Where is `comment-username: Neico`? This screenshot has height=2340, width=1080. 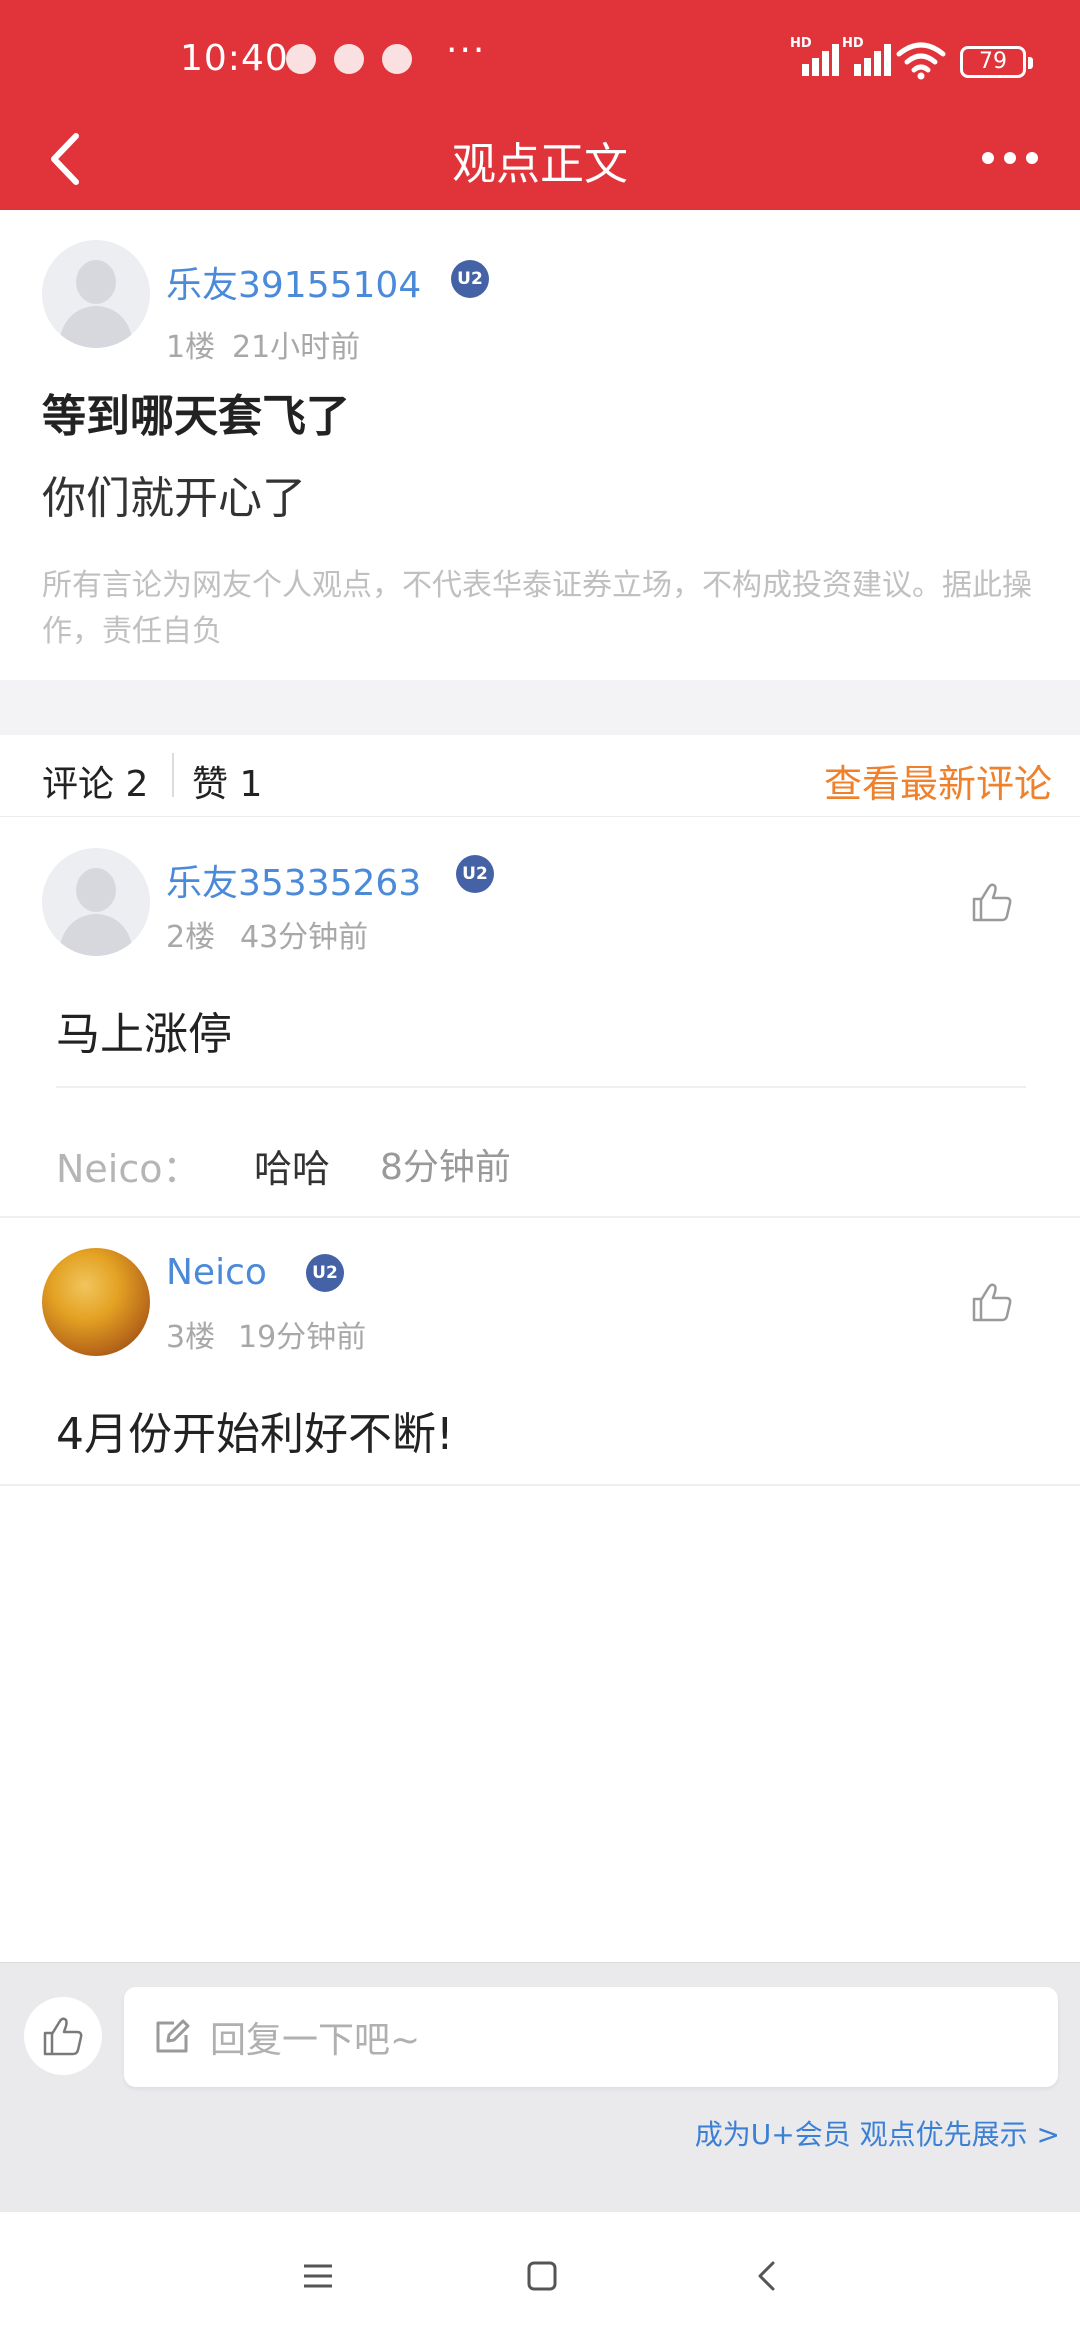 comment-username: Neico is located at coordinates (216, 1272).